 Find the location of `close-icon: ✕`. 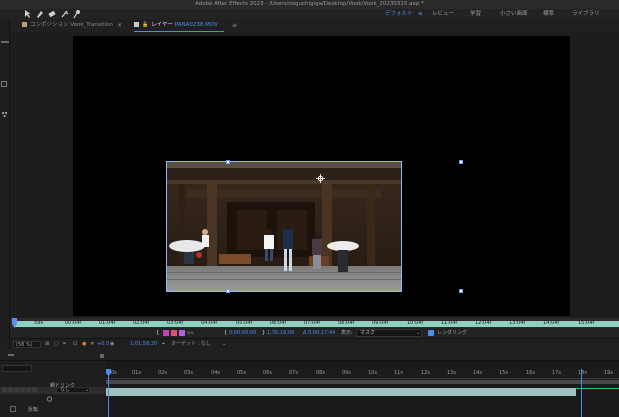

close-icon: ✕ is located at coordinates (119, 25).